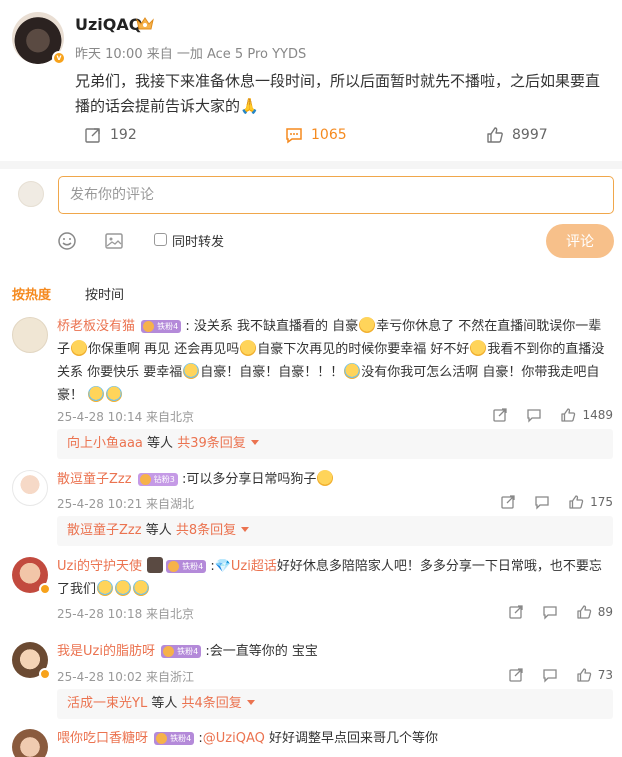 The height and width of the screenshot is (757, 622). I want to click on submit-comment-button: 评论, so click(580, 241).